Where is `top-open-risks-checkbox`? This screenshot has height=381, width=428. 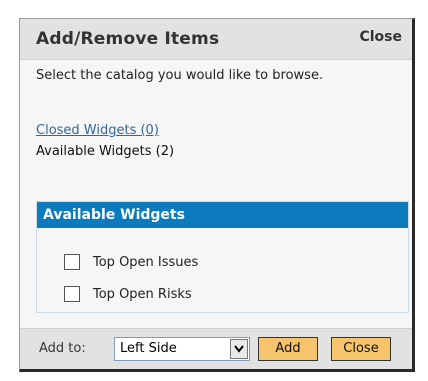
top-open-risks-checkbox is located at coordinates (72, 294).